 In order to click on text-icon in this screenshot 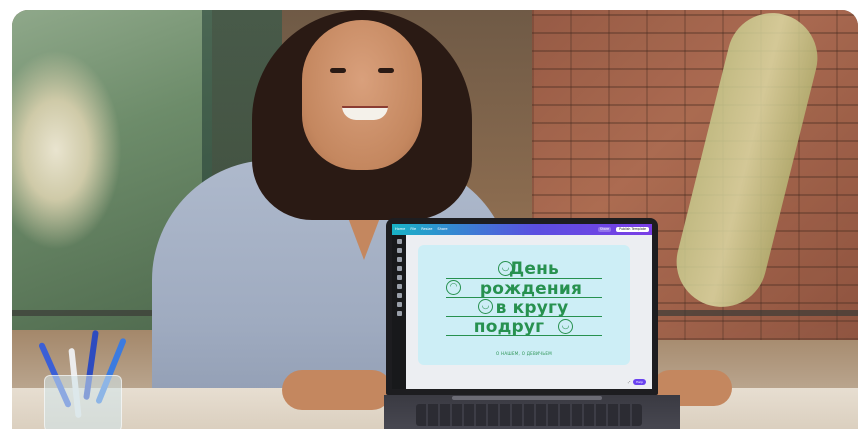, I will do `click(399, 268)`.